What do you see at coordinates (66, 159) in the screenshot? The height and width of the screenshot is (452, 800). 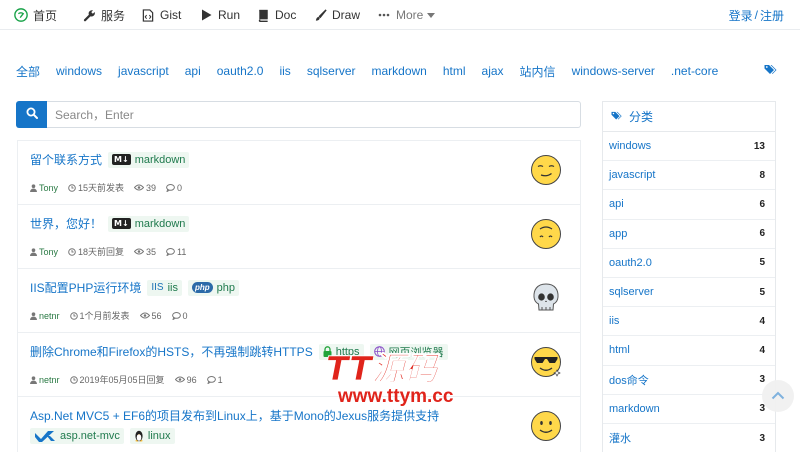 I see `post-title-link: 留个联系方式` at bounding box center [66, 159].